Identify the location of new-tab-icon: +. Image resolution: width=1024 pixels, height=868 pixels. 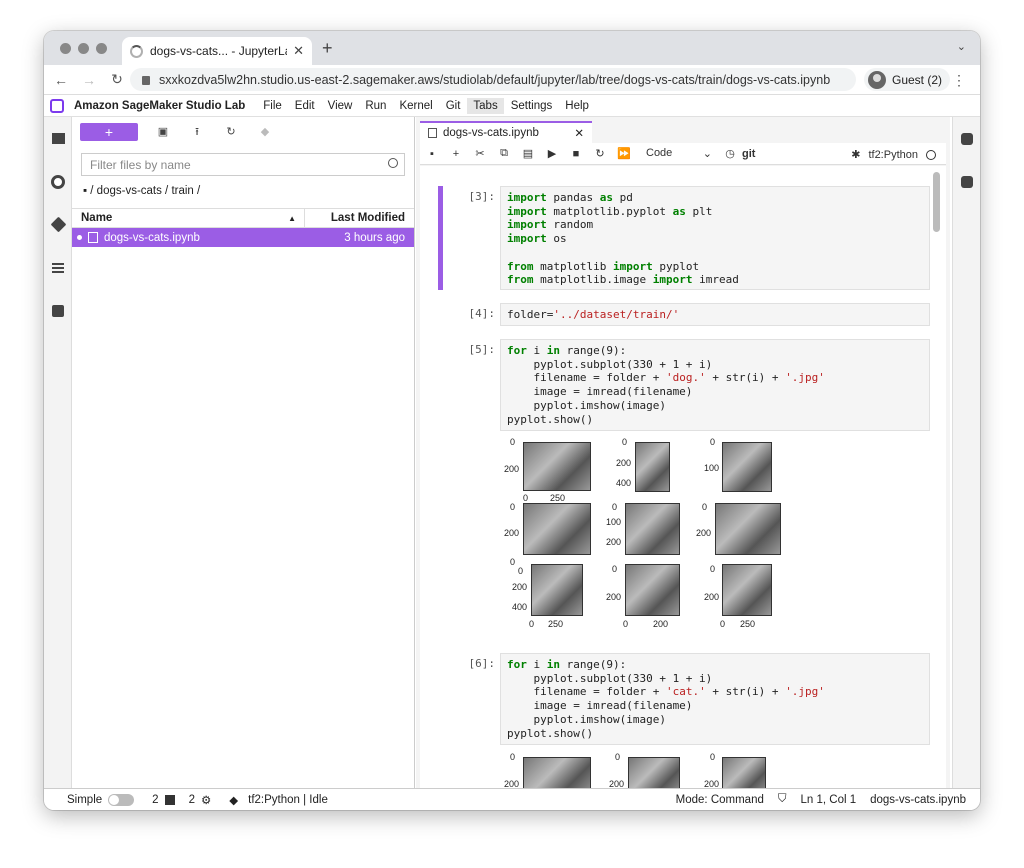
(327, 48).